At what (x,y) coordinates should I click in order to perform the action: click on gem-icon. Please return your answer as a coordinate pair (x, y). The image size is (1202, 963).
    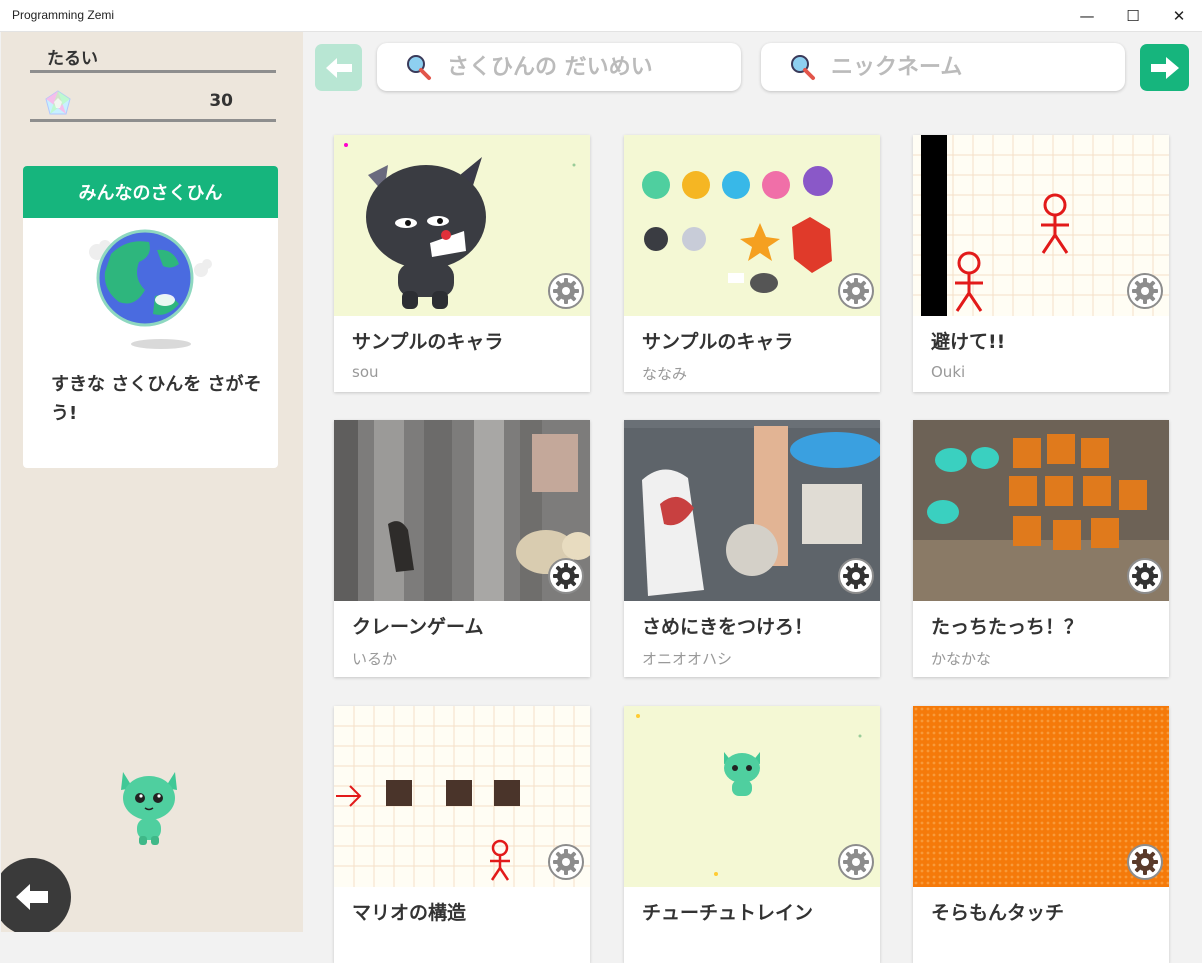
    Looking at the image, I should click on (58, 102).